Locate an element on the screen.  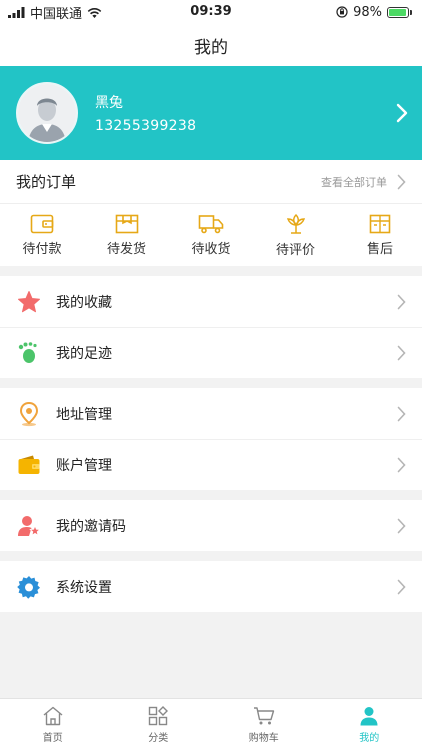
order-pending-receipt: 待收货 is located at coordinates (211, 235).